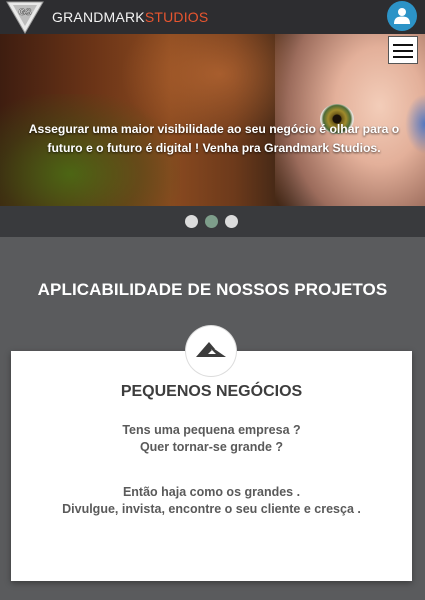 The width and height of the screenshot is (425, 600). I want to click on logo-icon: GS, so click(25, 17).